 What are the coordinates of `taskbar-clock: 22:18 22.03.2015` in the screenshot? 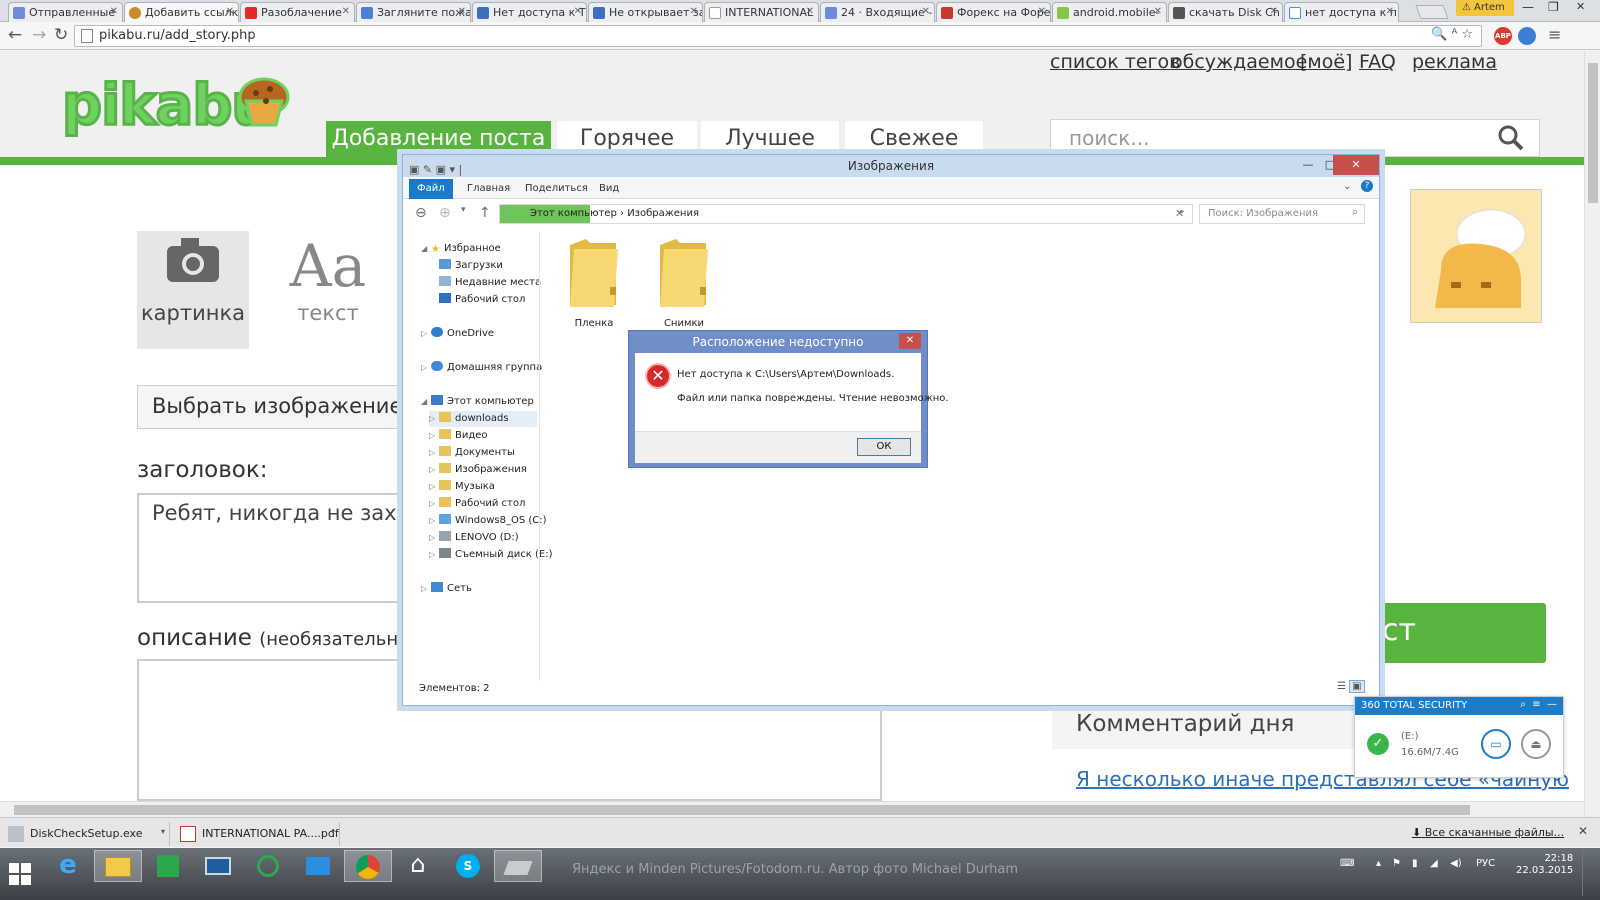 It's located at (1544, 865).